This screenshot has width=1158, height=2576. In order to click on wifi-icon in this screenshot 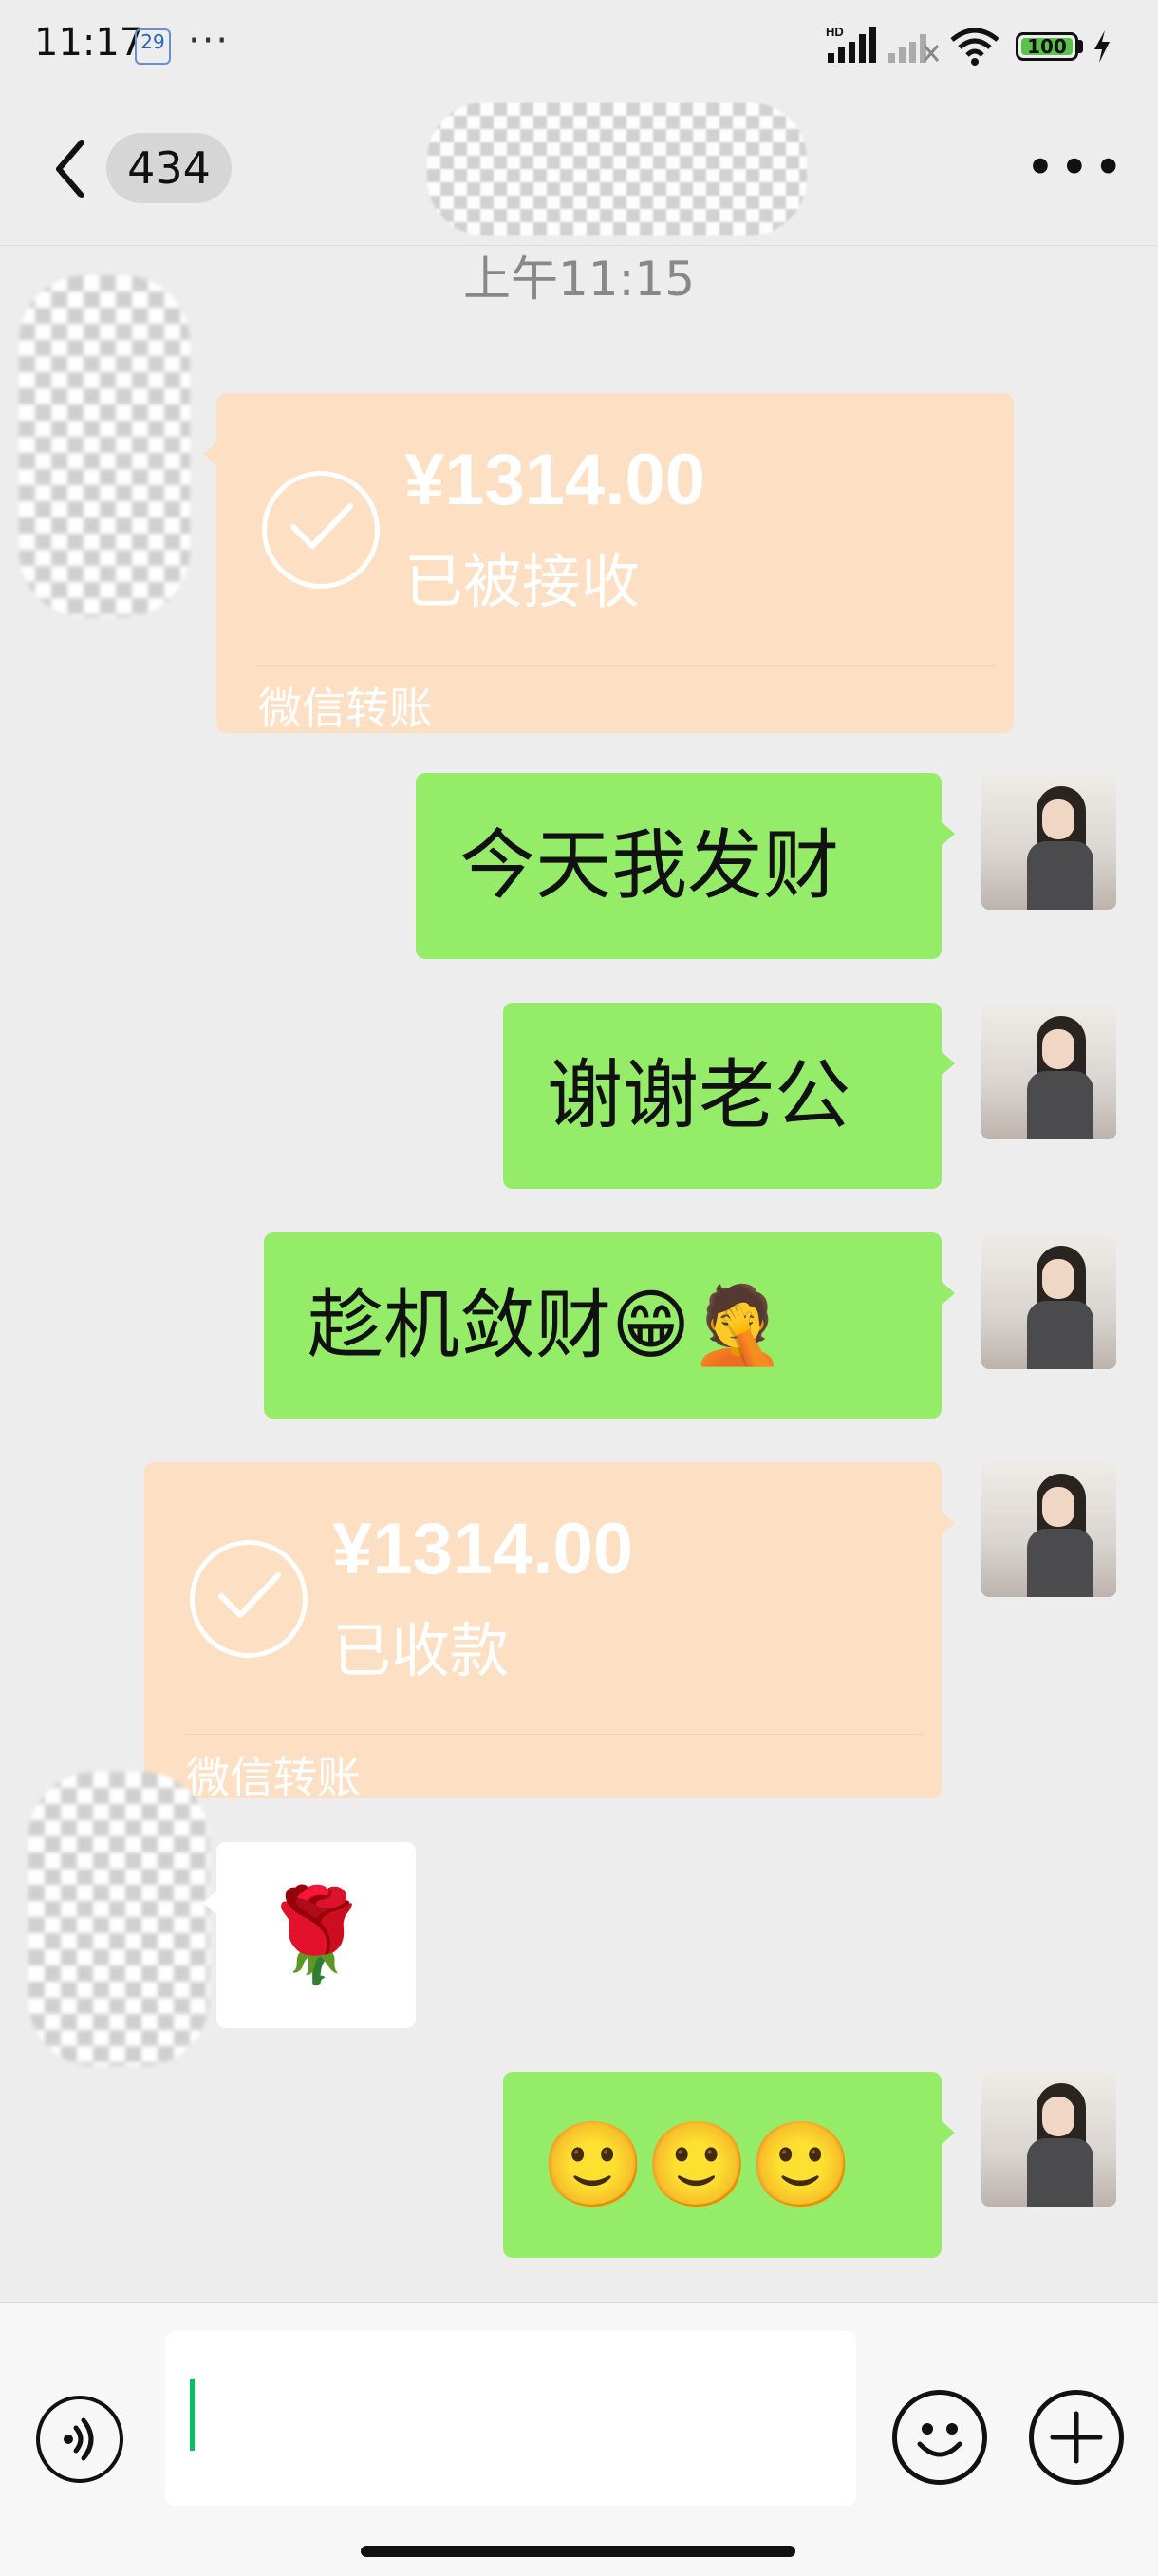, I will do `click(975, 48)`.